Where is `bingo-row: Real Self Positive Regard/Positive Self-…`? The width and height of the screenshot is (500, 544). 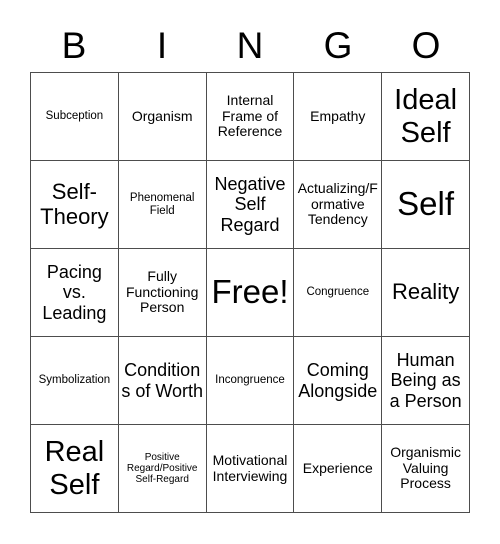 bingo-row: Real Self Positive Regard/Positive Self-… is located at coordinates (250, 469).